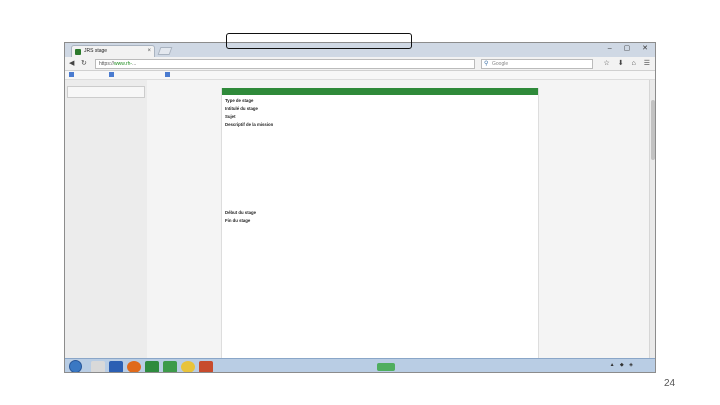  What do you see at coordinates (134, 366) in the screenshot?
I see `firefox-icon` at bounding box center [134, 366].